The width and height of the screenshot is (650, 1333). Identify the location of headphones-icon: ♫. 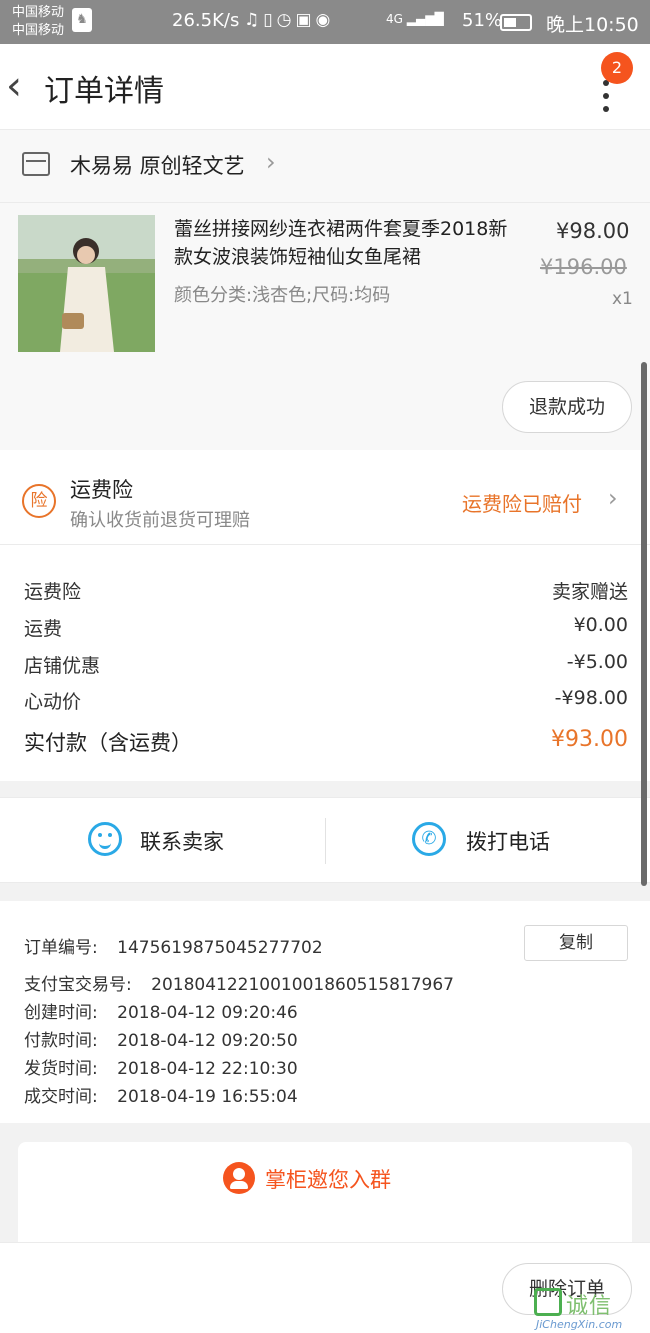
(254, 20).